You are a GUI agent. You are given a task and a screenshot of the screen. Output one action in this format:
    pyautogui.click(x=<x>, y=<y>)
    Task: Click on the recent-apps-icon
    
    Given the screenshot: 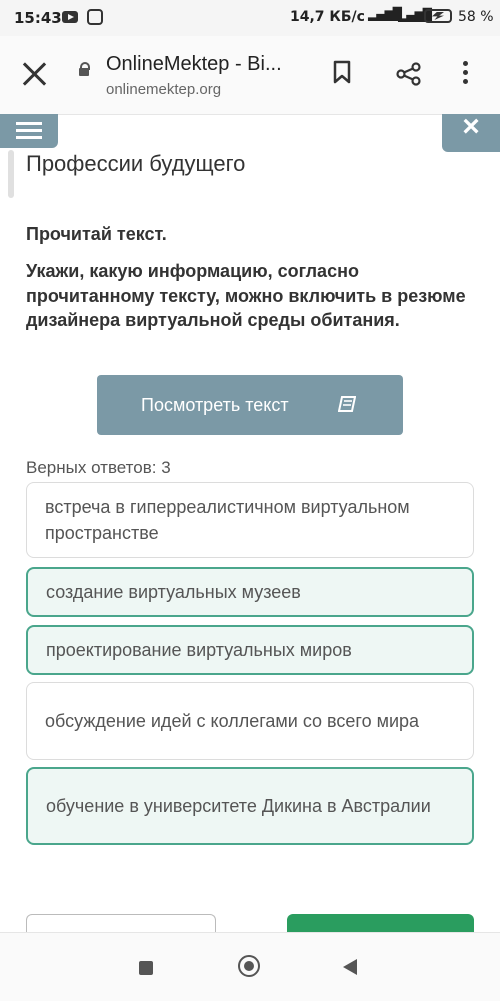 What is the action you would take?
    pyautogui.click(x=146, y=968)
    